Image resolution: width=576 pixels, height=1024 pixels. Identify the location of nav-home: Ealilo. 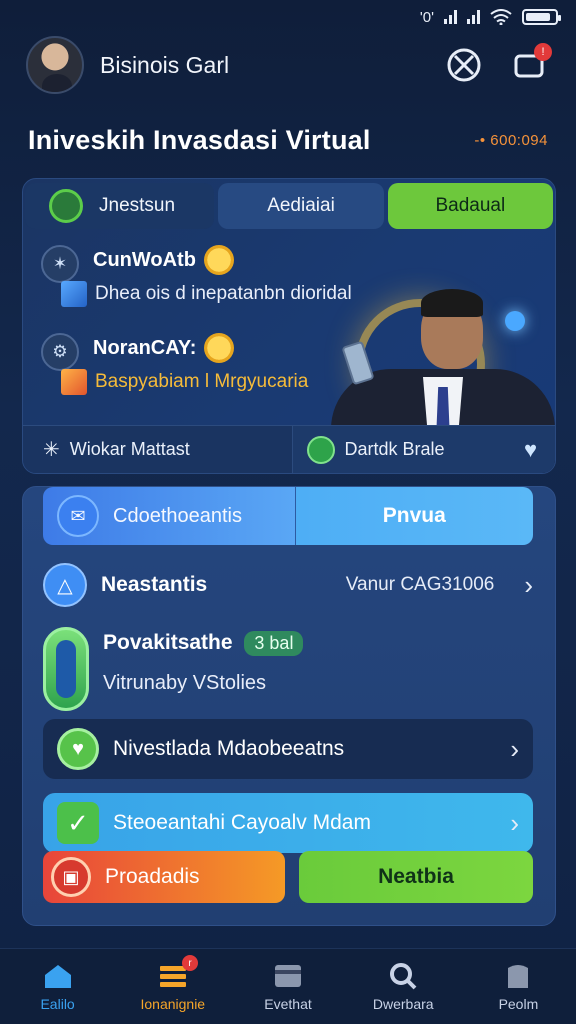
(57, 986).